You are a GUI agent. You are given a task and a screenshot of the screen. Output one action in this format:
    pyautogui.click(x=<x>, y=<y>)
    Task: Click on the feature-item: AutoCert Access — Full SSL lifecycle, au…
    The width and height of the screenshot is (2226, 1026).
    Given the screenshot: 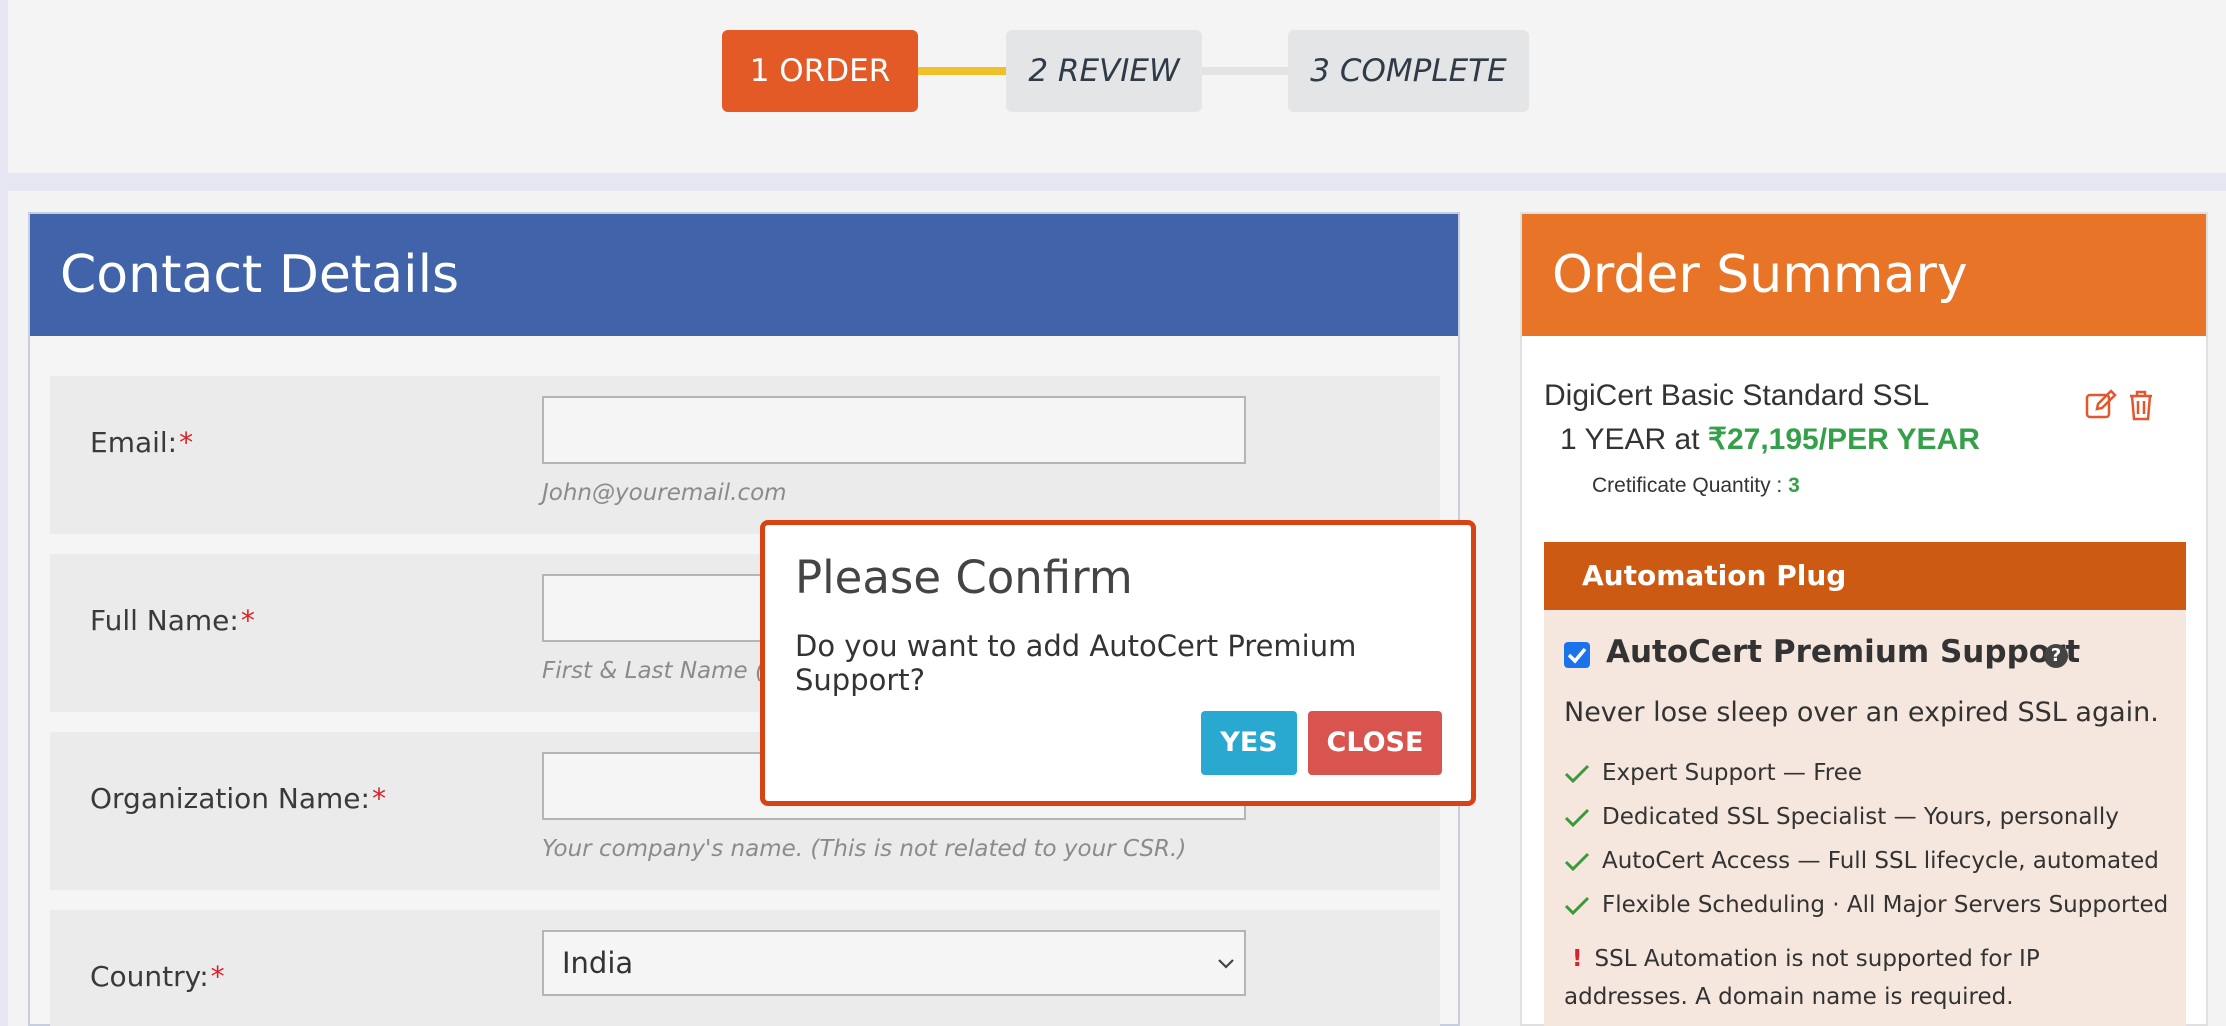 What is the action you would take?
    pyautogui.click(x=1861, y=861)
    